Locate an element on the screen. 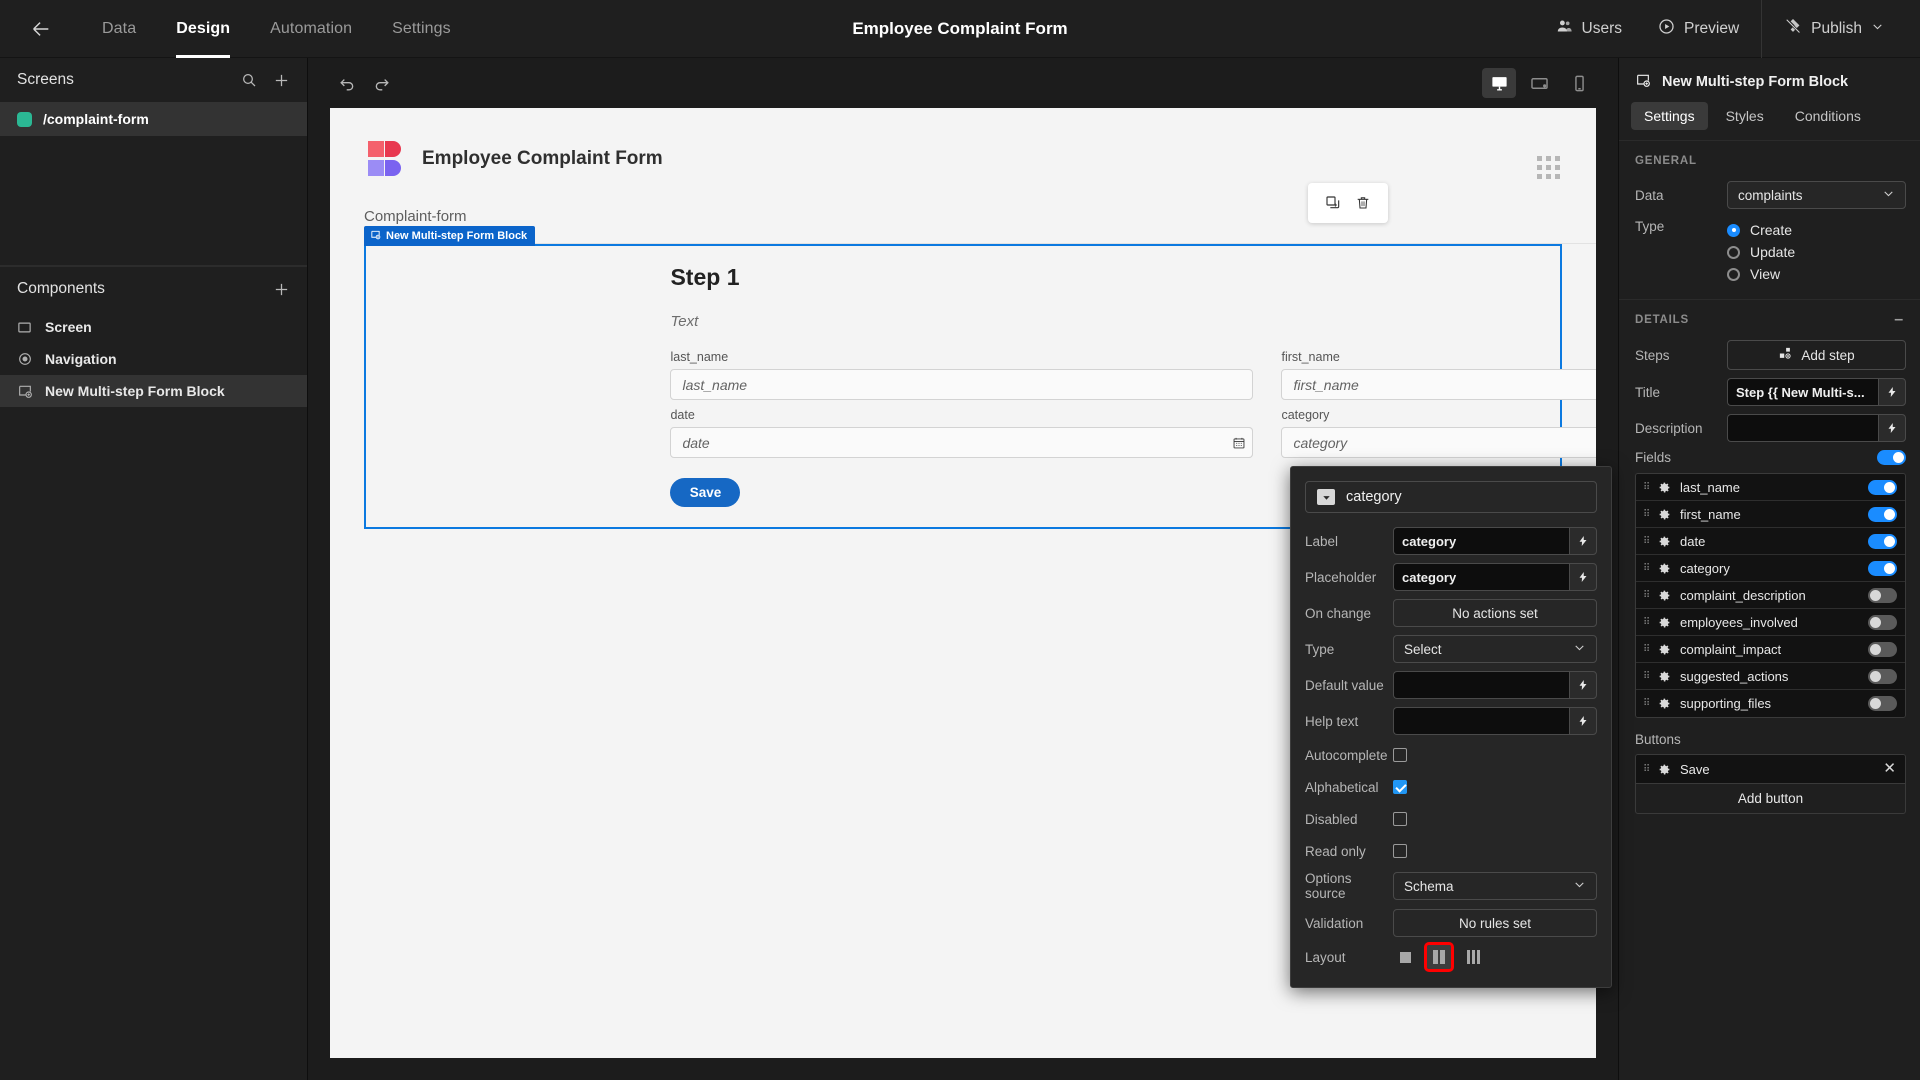  save-button: Save is located at coordinates (705, 492).